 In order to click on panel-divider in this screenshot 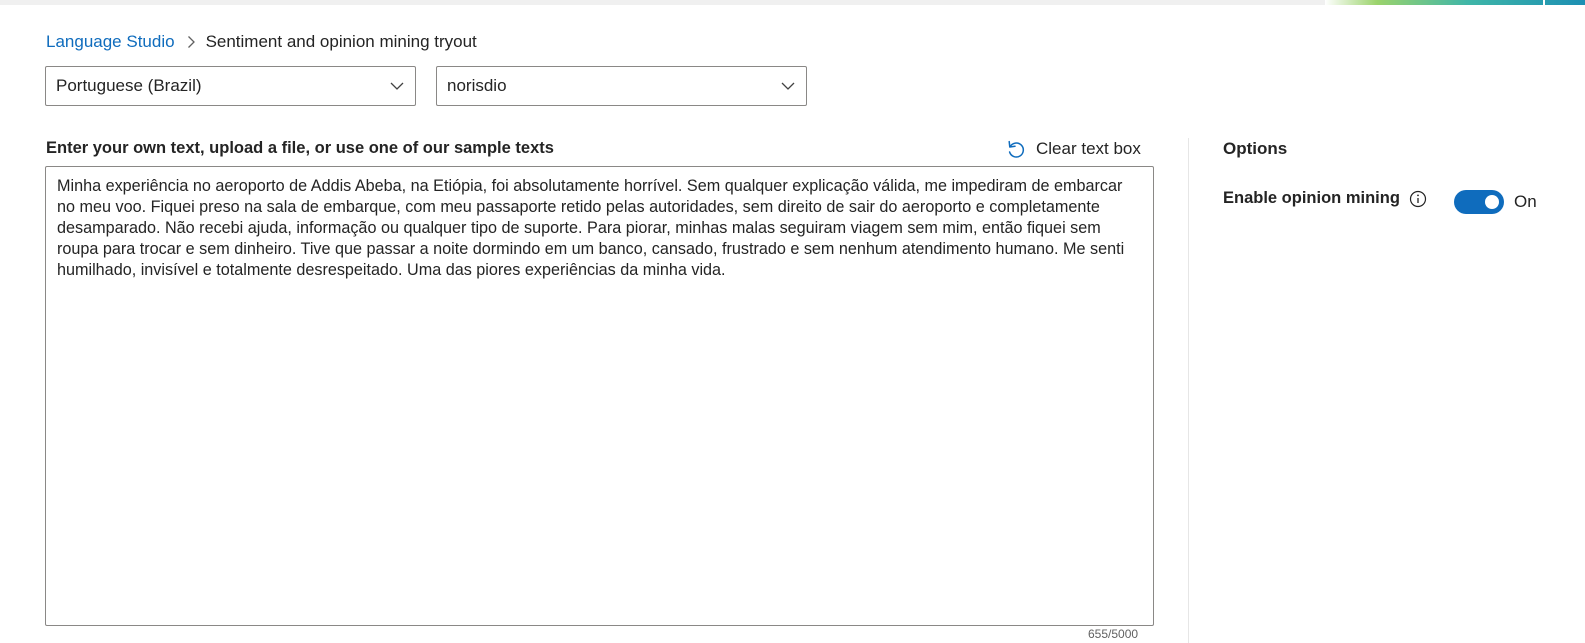, I will do `click(1188, 390)`.